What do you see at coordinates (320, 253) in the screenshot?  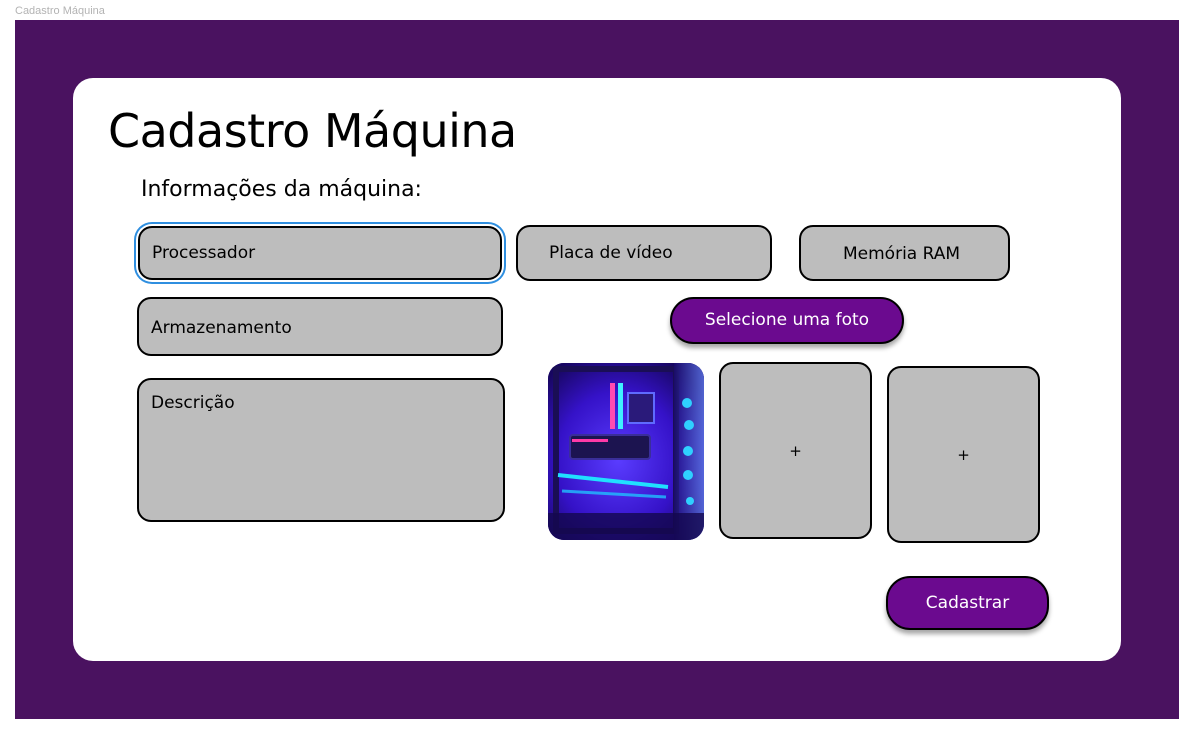 I see `processor-field: Processador` at bounding box center [320, 253].